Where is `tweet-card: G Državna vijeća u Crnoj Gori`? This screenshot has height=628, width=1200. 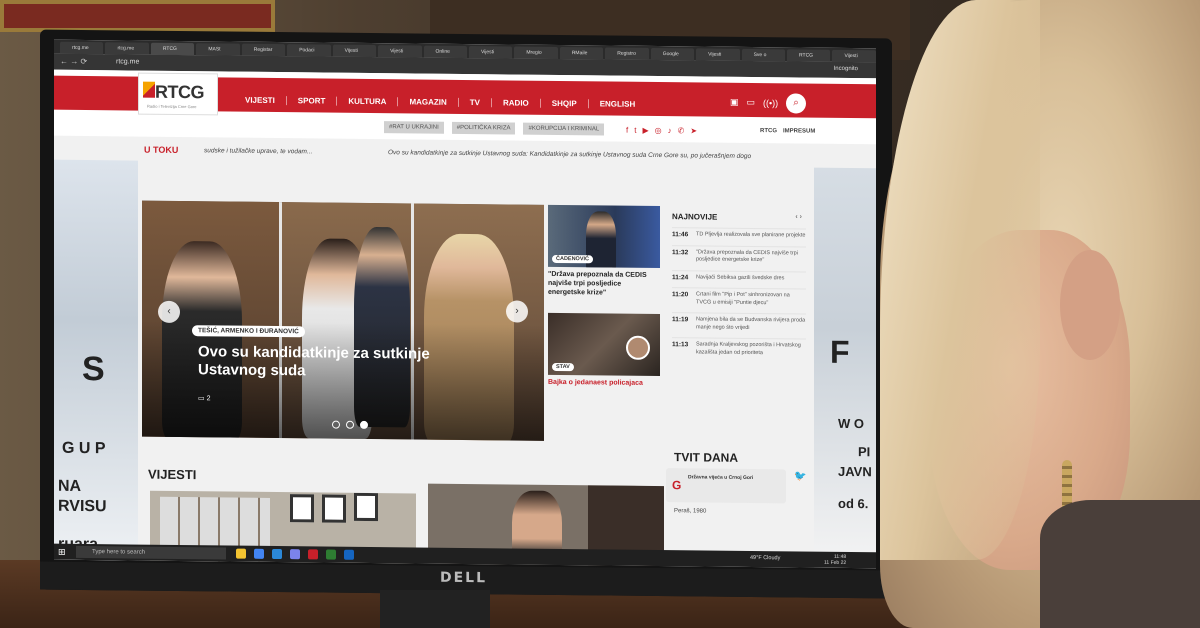 tweet-card: G Državna vijeća u Crnoj Gori is located at coordinates (726, 486).